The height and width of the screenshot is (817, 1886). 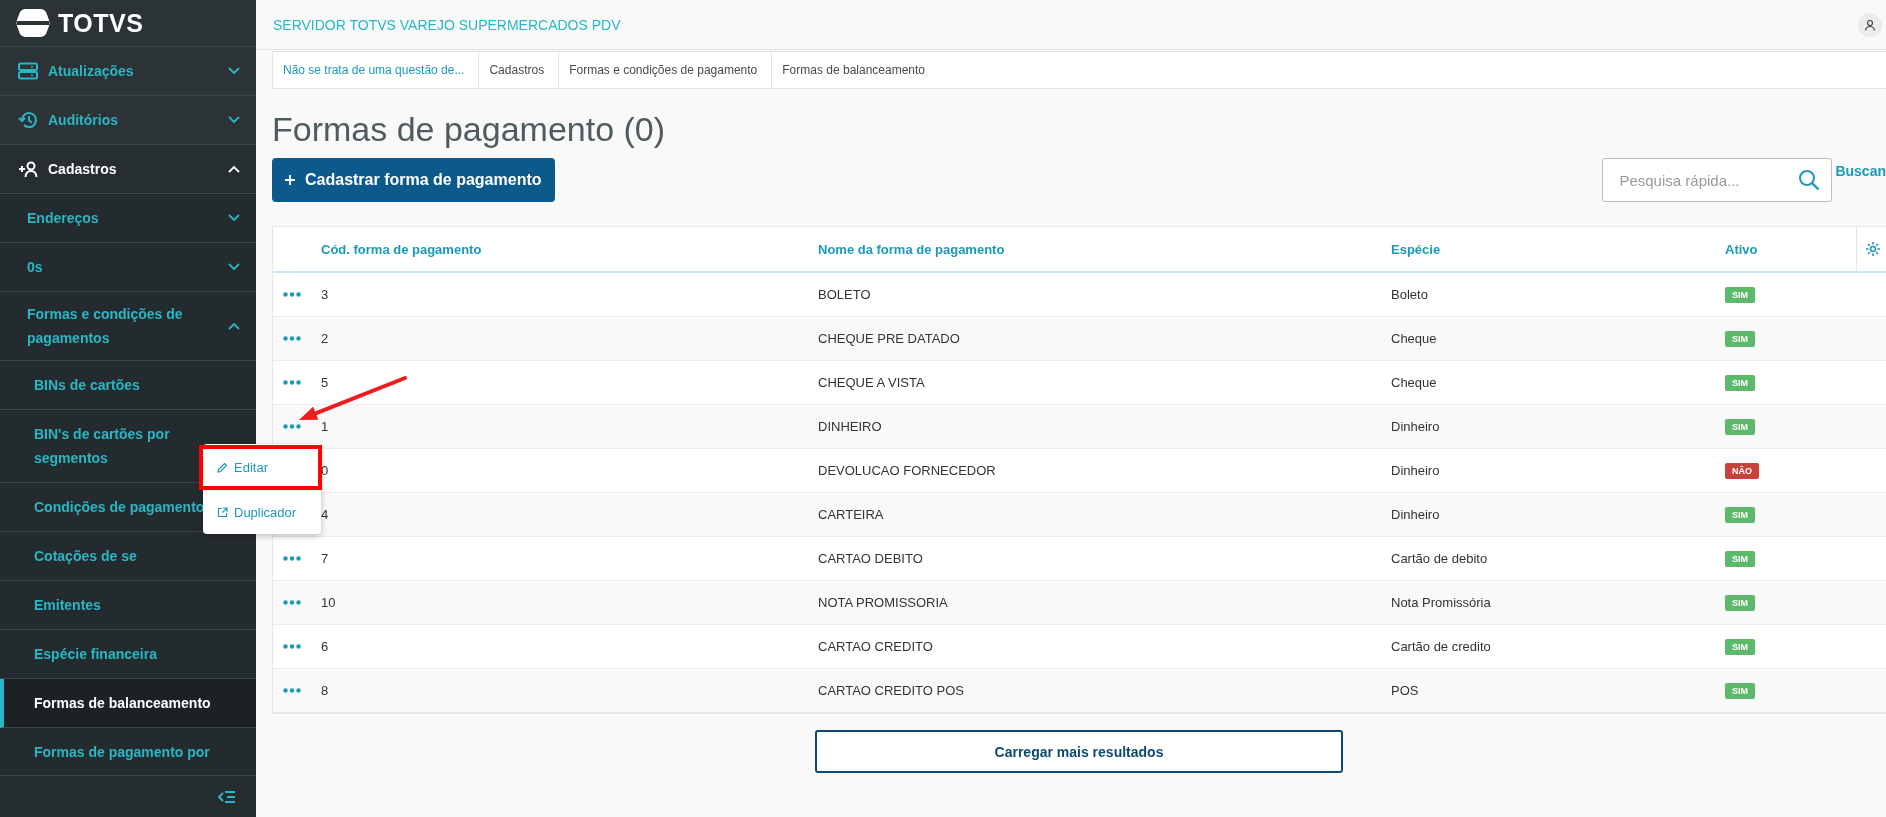 What do you see at coordinates (325, 338) in the screenshot?
I see `table-cell: 2` at bounding box center [325, 338].